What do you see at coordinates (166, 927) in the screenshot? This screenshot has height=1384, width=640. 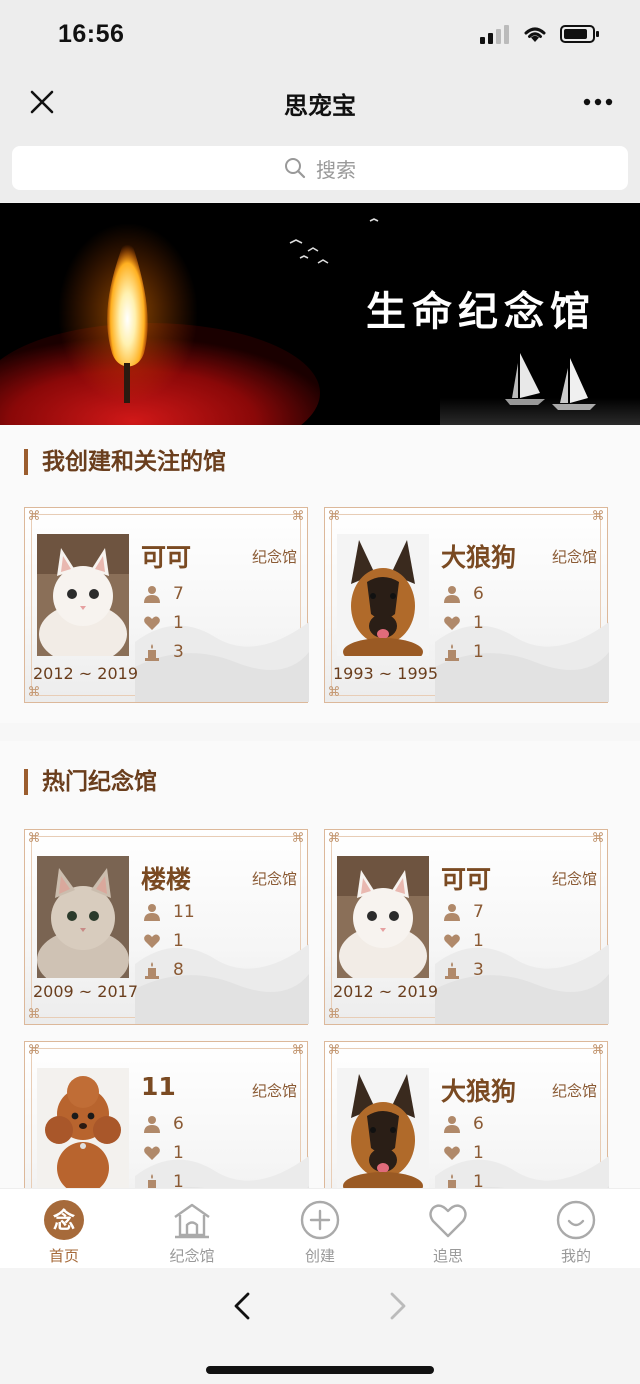 I see `memorial-card: ⌘ ⌘ ⌘ ⌘ 楼楼 纪念馆 11 1 8 2009 ~ 2017` at bounding box center [166, 927].